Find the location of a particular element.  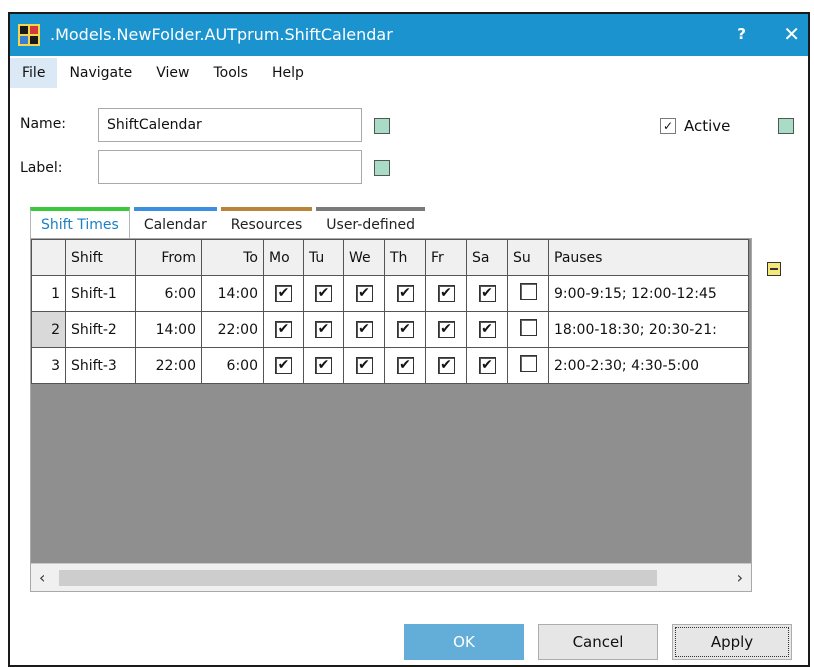

menu-view: View is located at coordinates (172, 73).